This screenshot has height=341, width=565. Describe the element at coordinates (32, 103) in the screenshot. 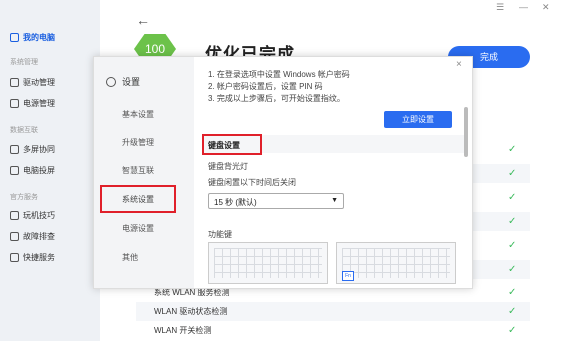

I see `sidebar-item-power: 电源管理` at that location.